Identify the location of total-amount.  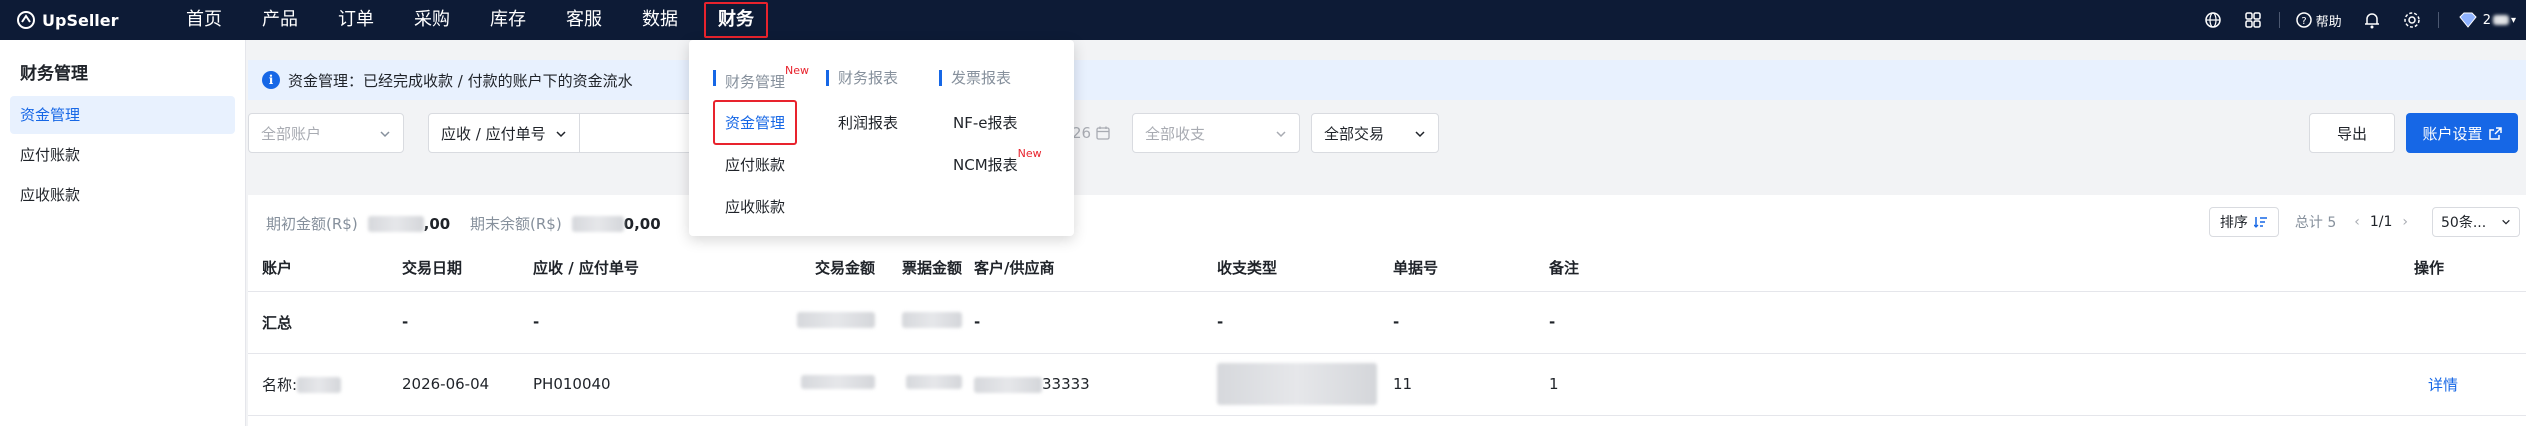
(815, 322).